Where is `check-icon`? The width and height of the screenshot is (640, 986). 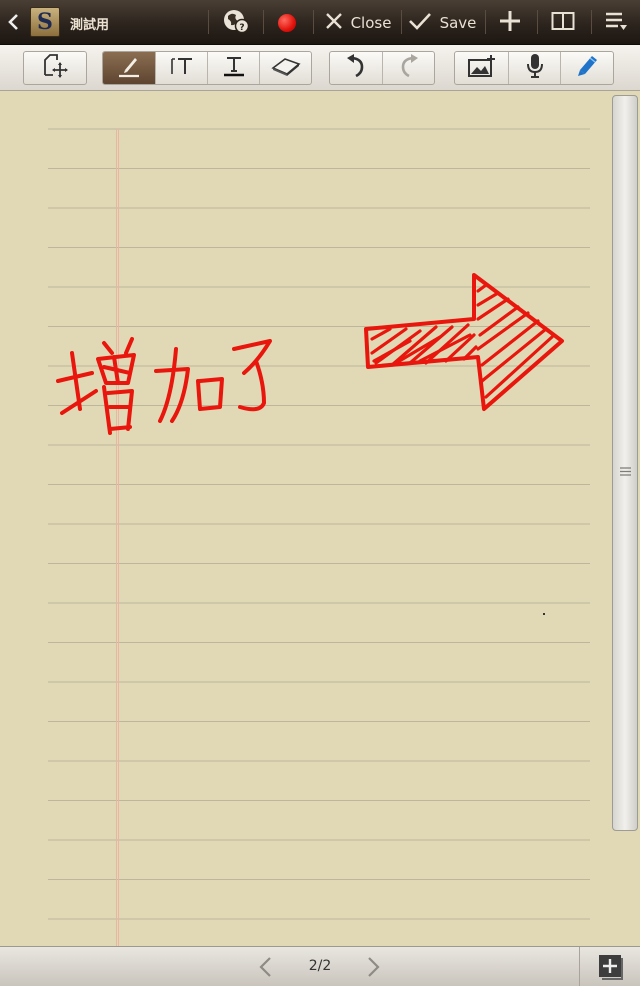 check-icon is located at coordinates (420, 23).